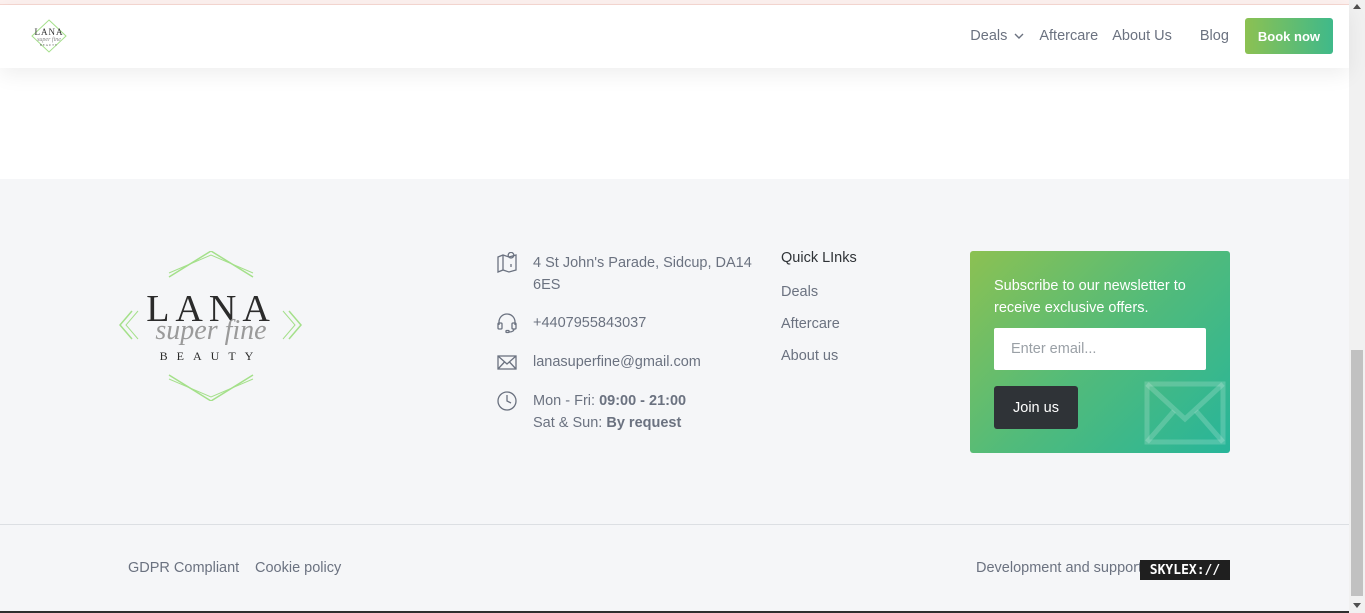 The image size is (1365, 613). What do you see at coordinates (1100, 349) in the screenshot?
I see `newsletter-email-input` at bounding box center [1100, 349].